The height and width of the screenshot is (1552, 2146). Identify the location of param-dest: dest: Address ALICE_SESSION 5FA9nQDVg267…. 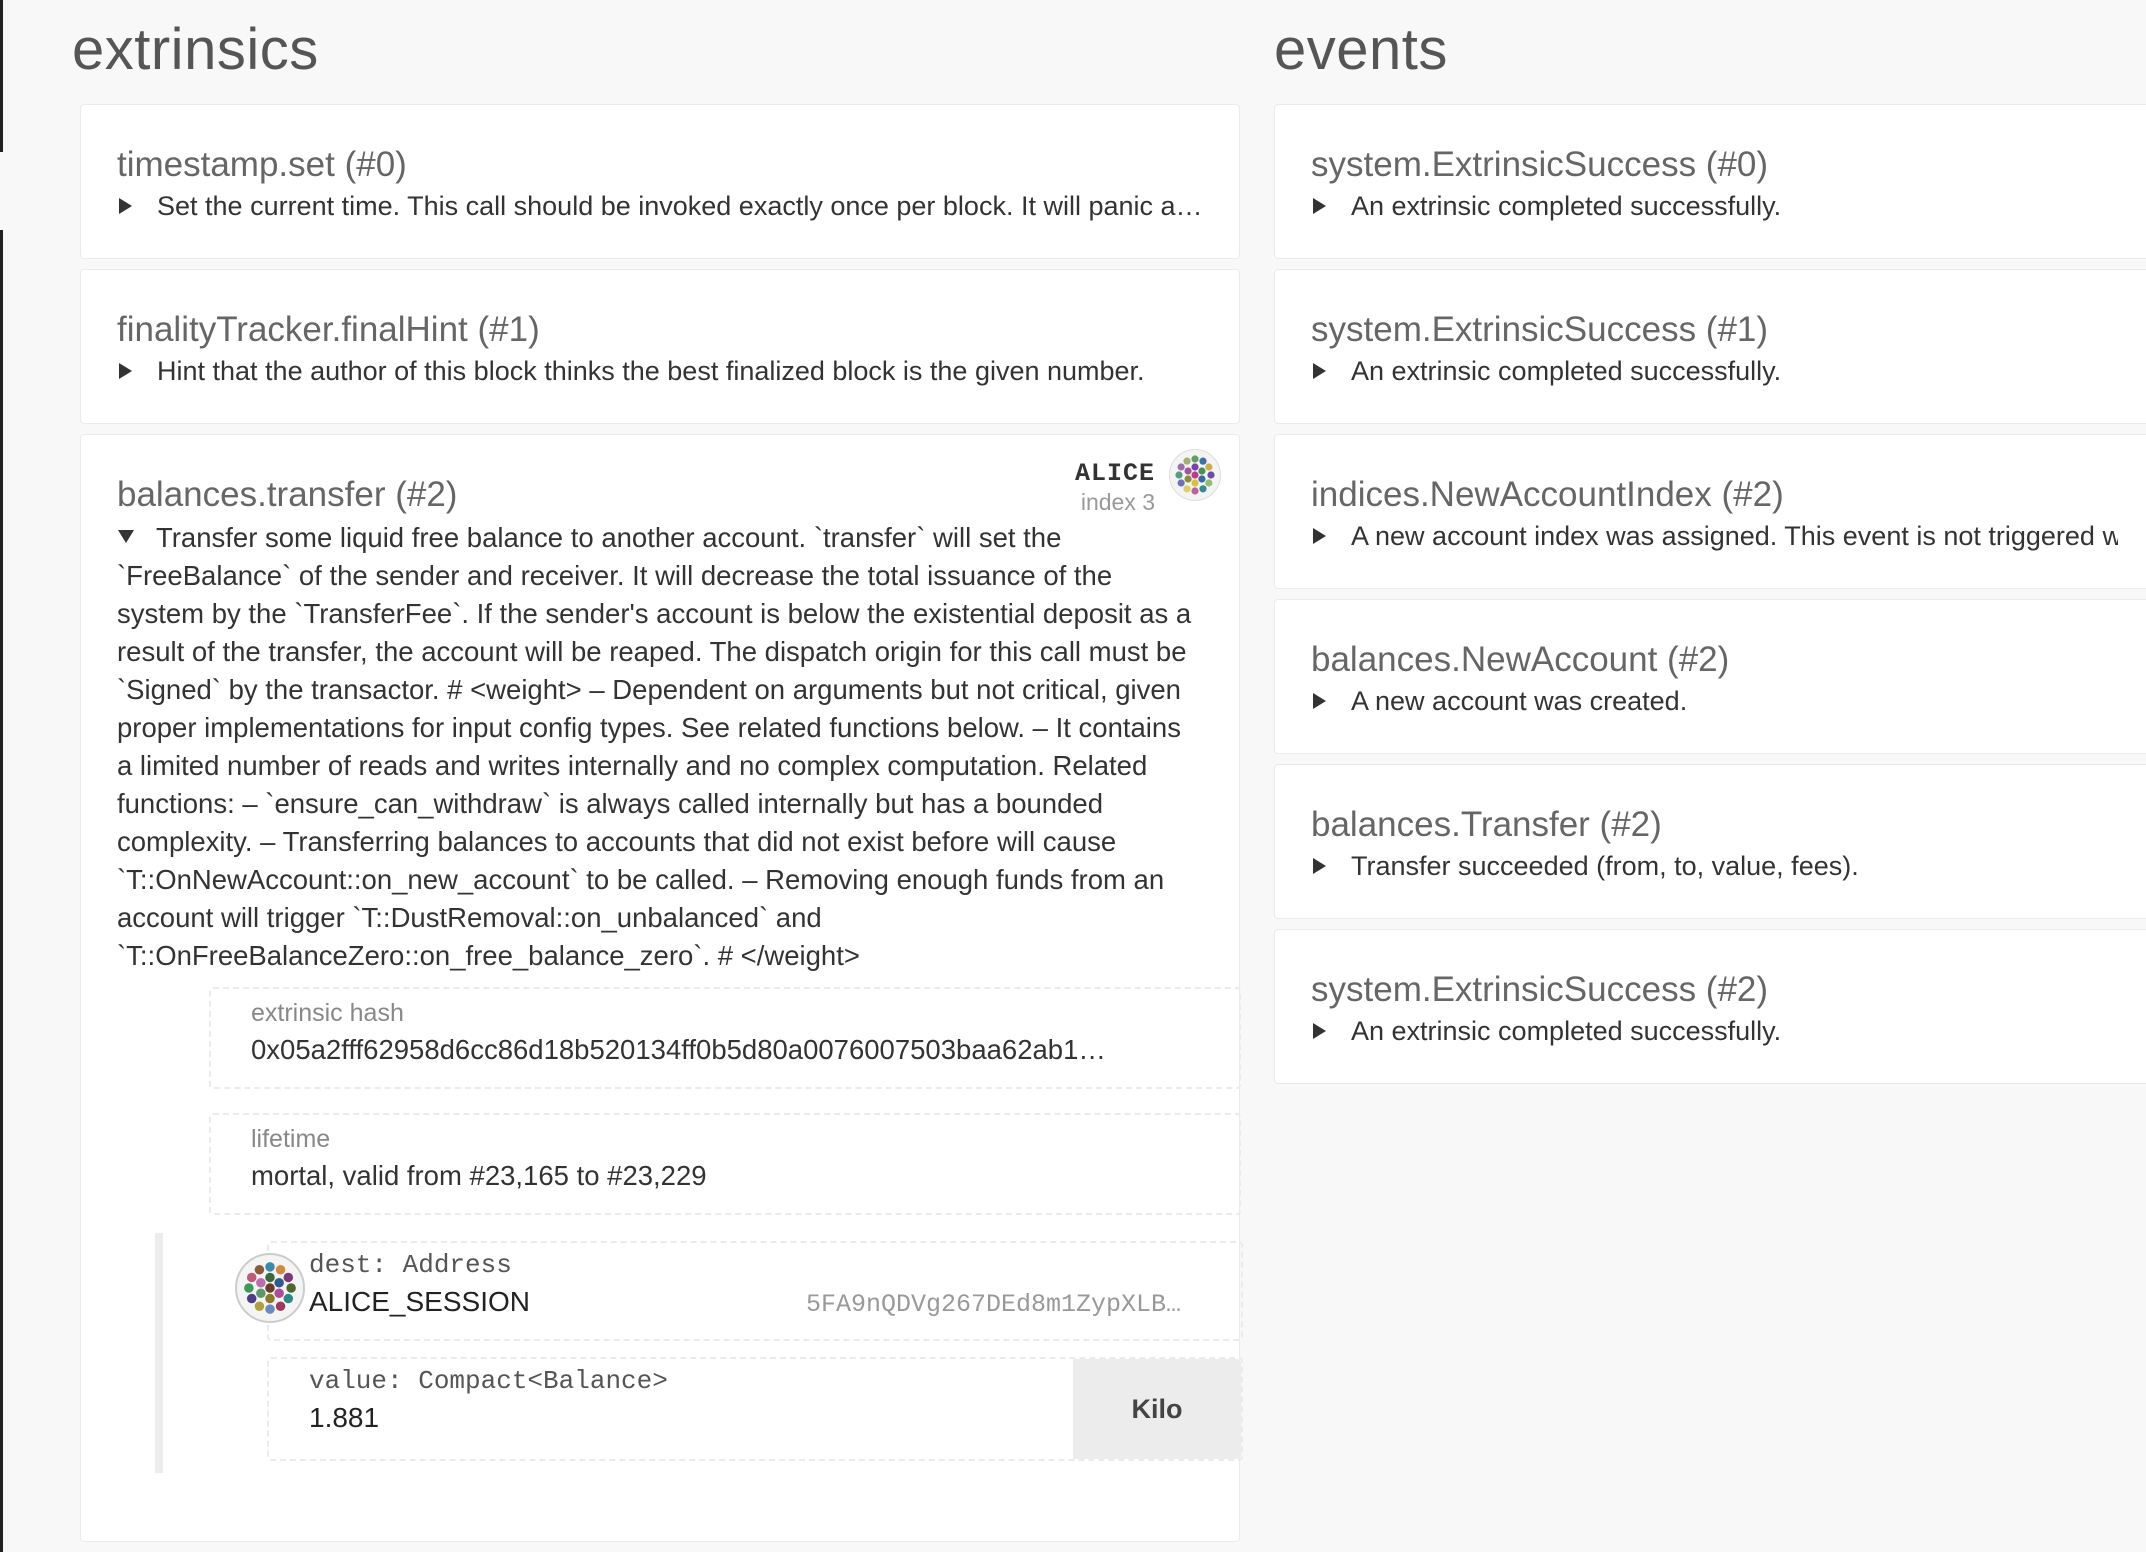
(755, 1291).